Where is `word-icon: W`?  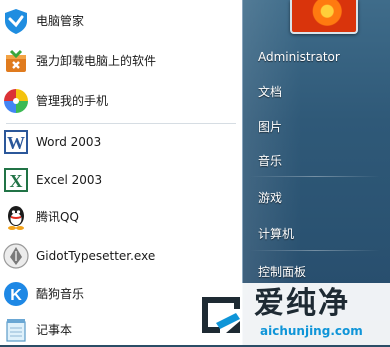
word-icon: W is located at coordinates (16, 142).